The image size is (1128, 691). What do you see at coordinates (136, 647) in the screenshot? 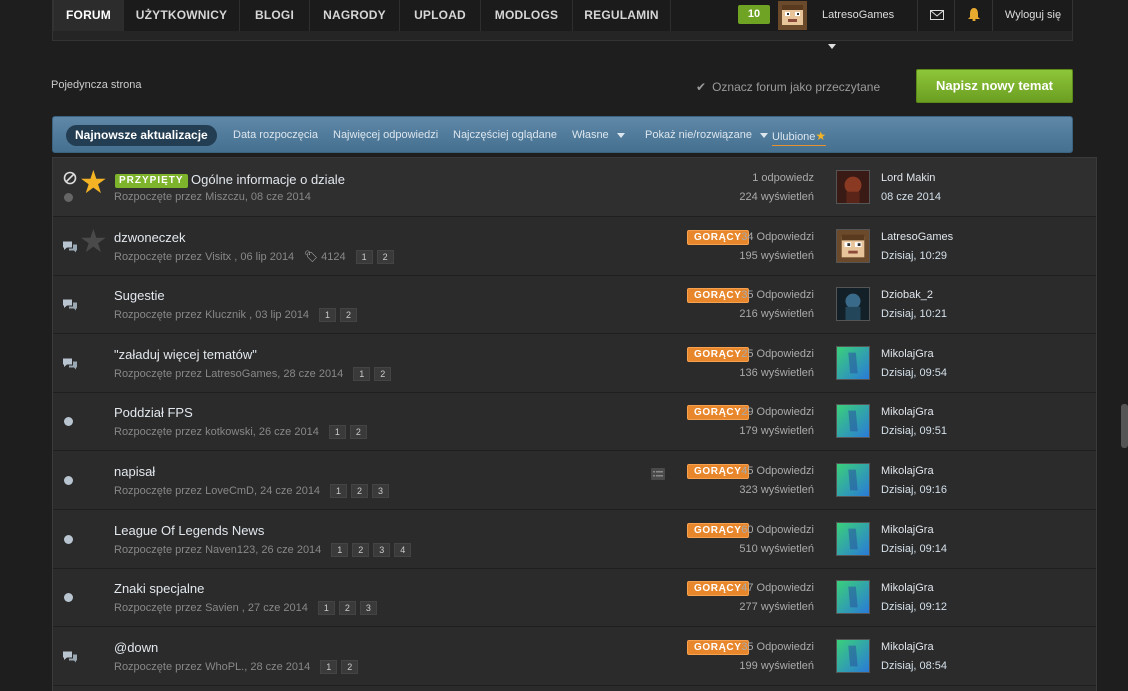
I see `topic-title-link: @down` at bounding box center [136, 647].